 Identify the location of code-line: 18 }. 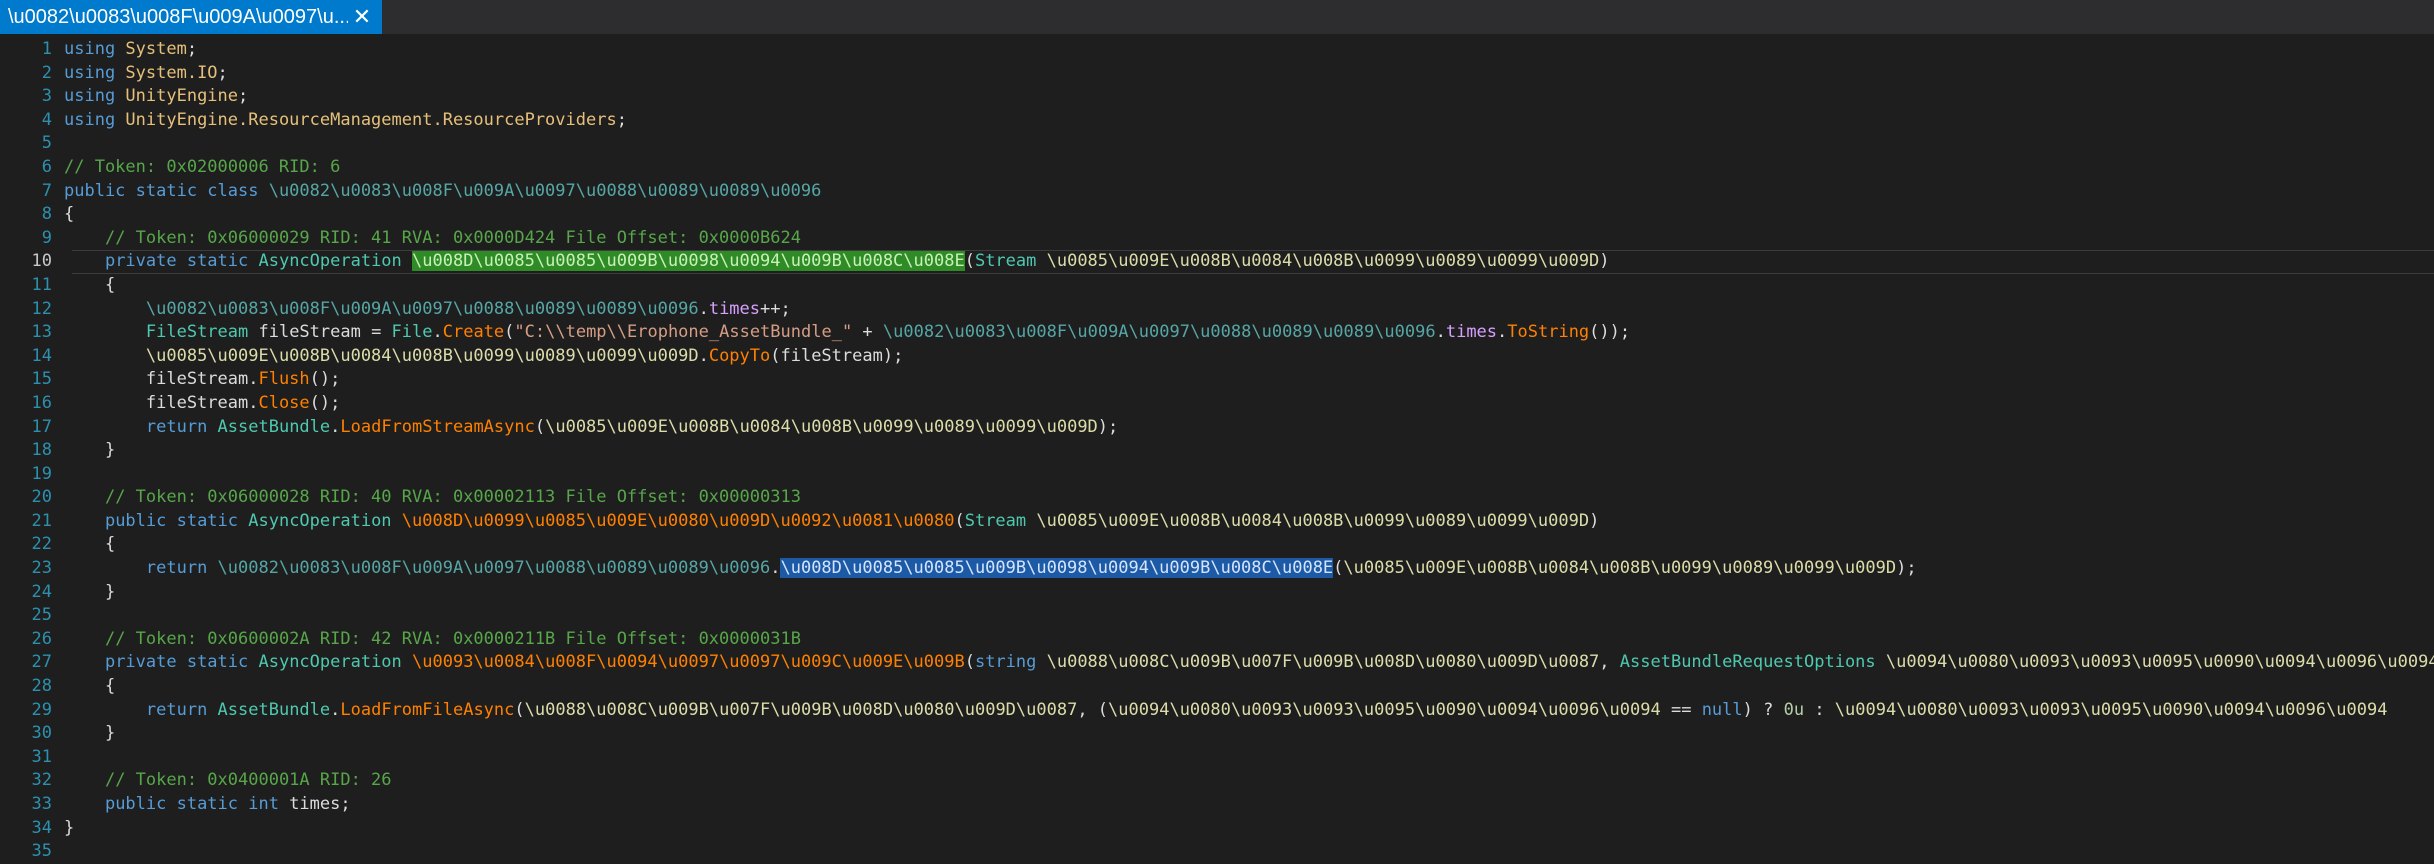
(1217, 451).